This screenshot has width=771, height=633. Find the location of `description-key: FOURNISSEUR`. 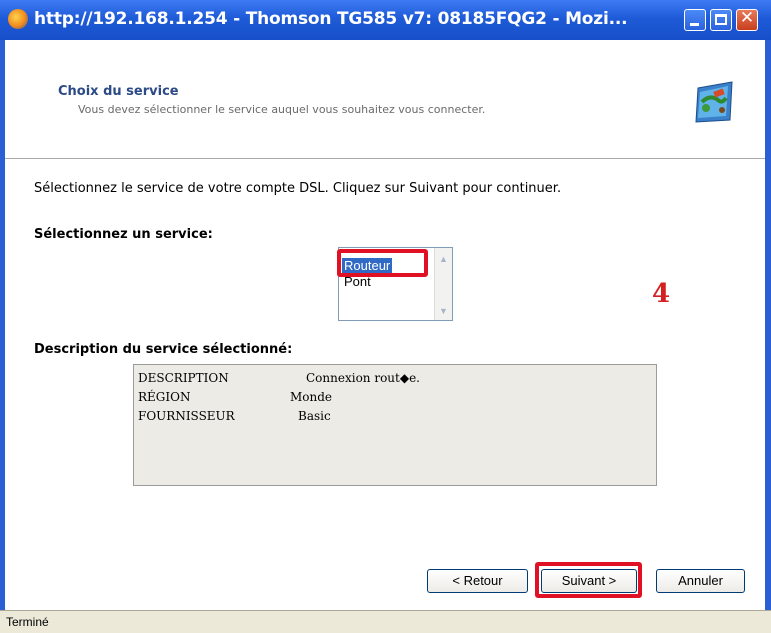

description-key: FOURNISSEUR is located at coordinates (186, 416).